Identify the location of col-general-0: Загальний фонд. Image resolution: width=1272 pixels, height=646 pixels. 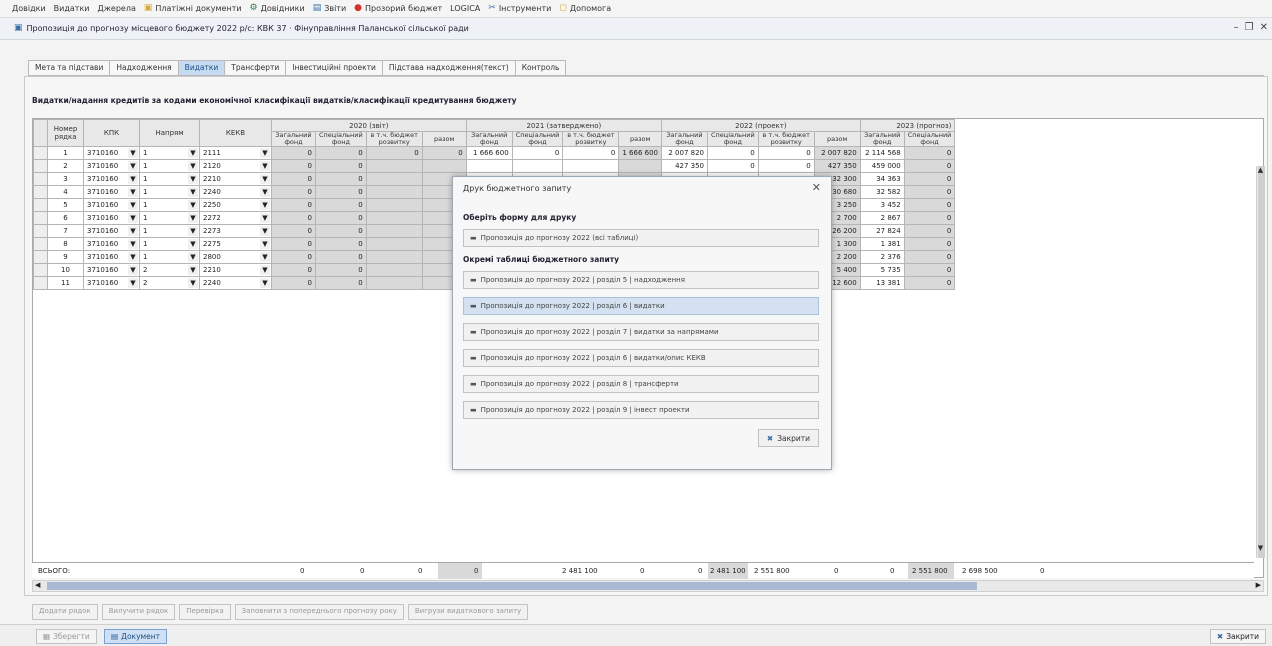
(293, 139).